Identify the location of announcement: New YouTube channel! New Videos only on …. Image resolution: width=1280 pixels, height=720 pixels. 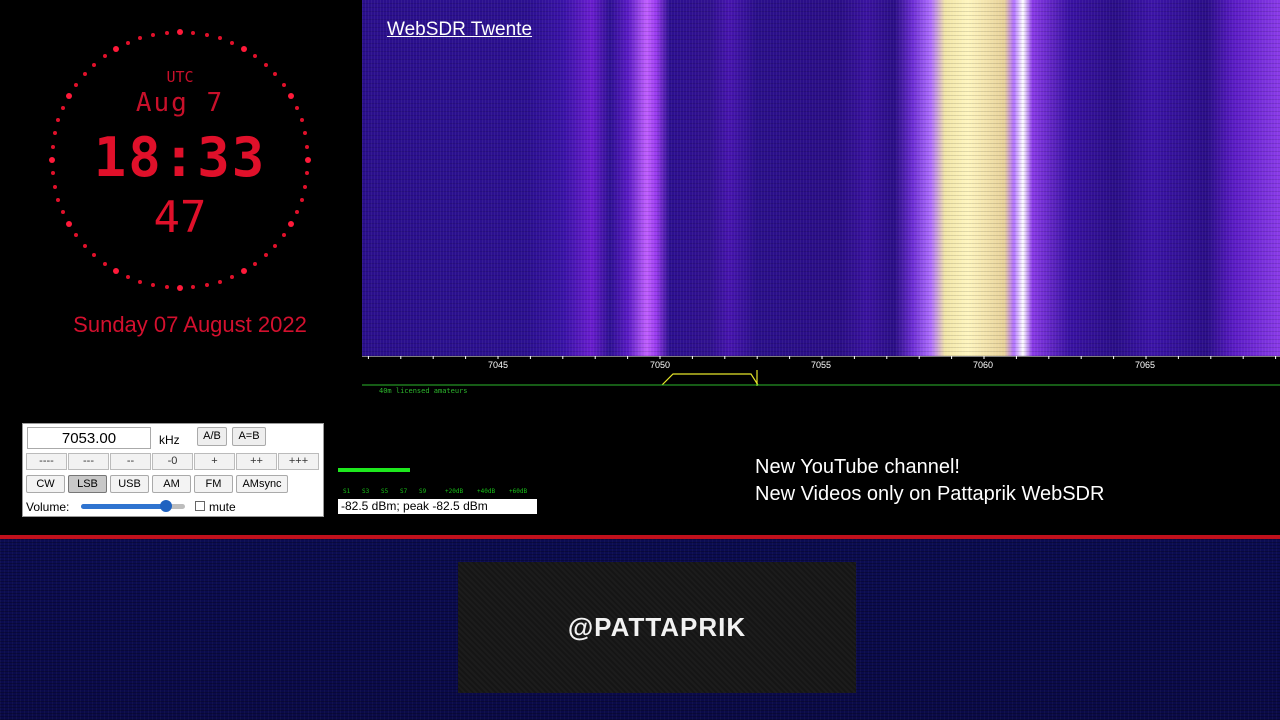
(929, 481).